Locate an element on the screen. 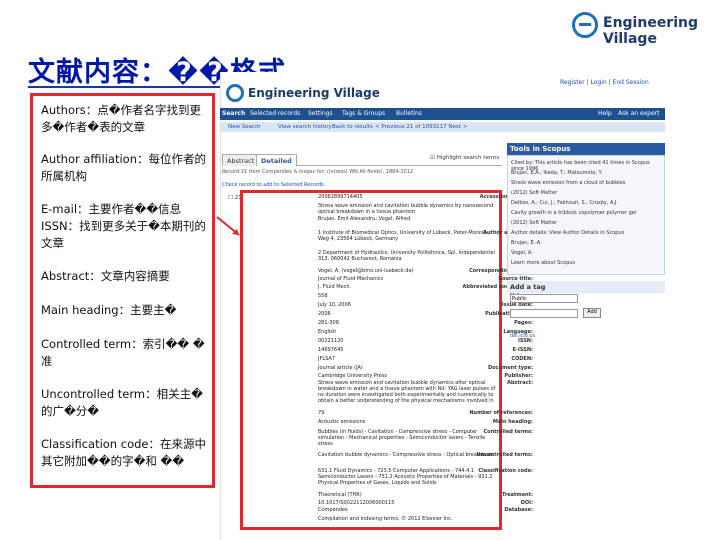  note-classification-code: Classification code：在来源中其它附加��的字�和 �� is located at coordinates (123, 452).